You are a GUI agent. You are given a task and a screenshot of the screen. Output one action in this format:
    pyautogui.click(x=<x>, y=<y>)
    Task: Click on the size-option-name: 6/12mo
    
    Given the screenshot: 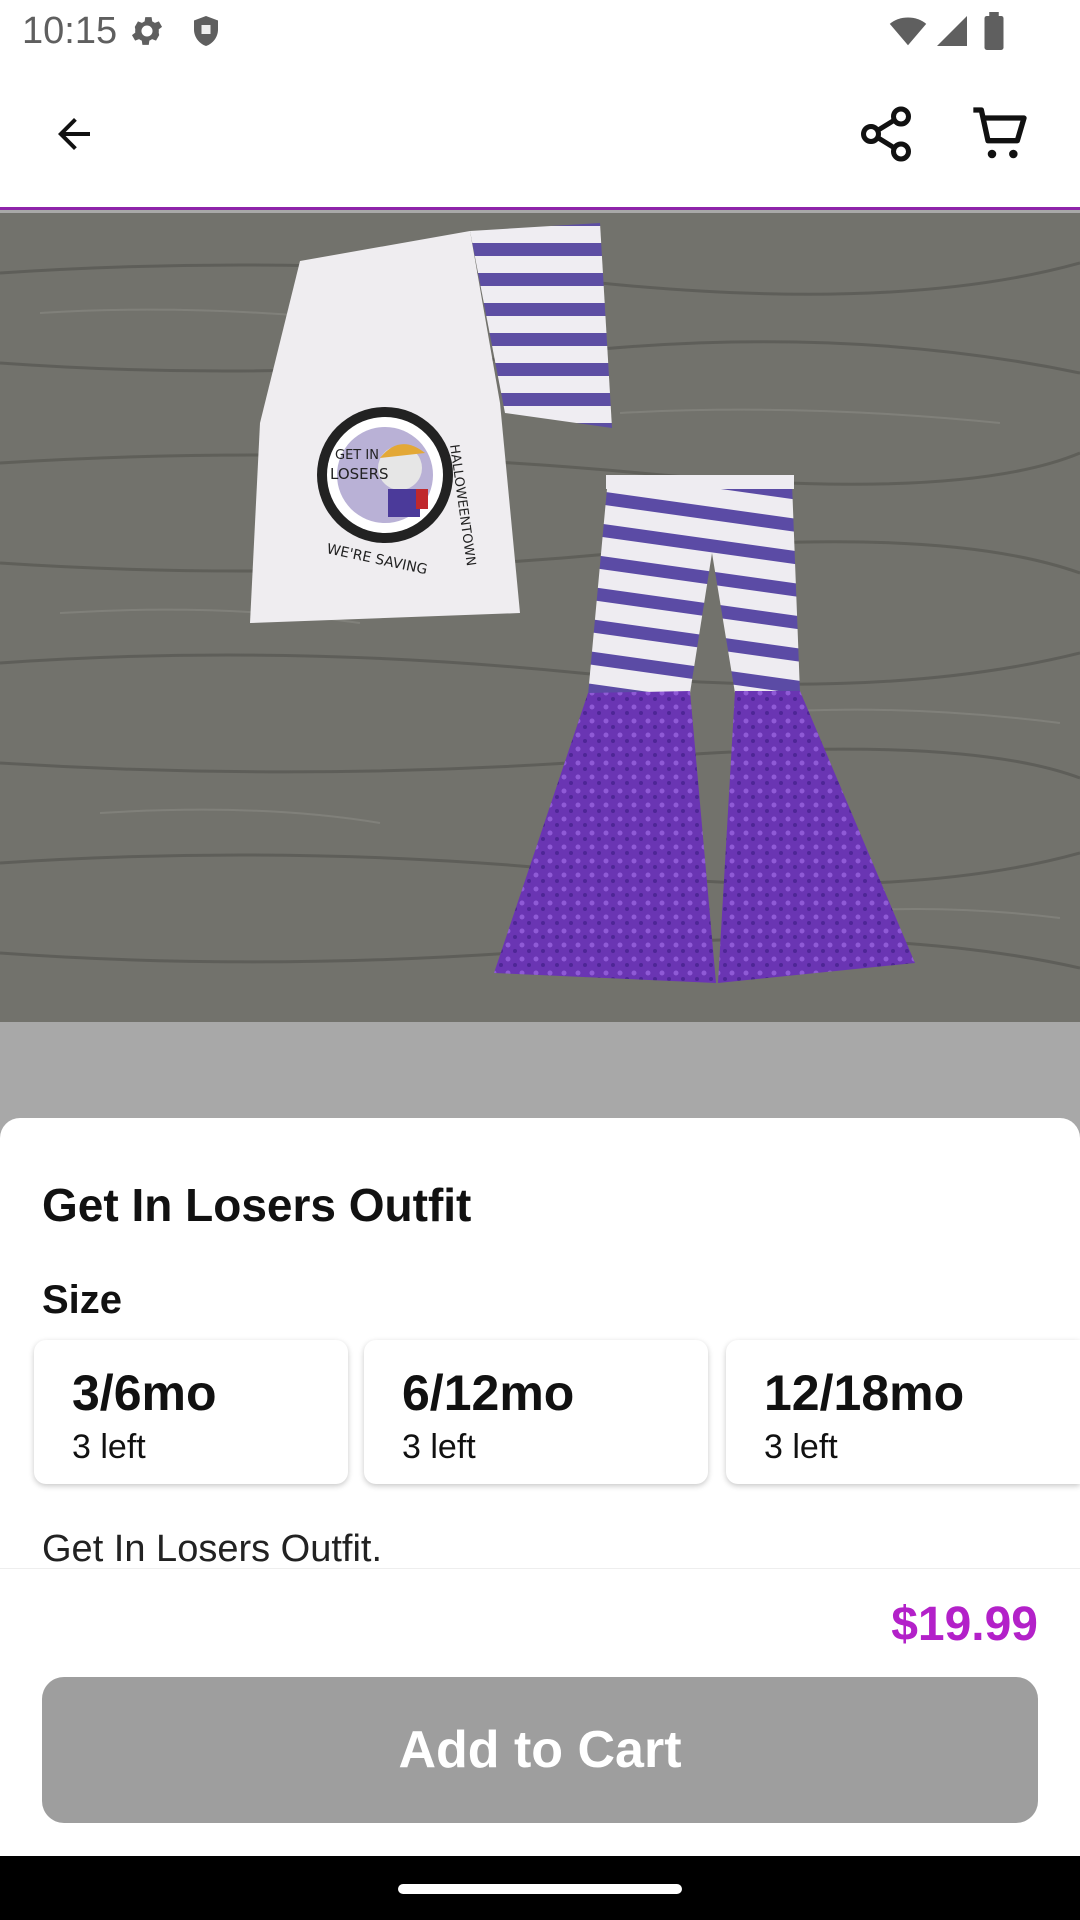 What is the action you would take?
    pyautogui.click(x=488, y=1393)
    